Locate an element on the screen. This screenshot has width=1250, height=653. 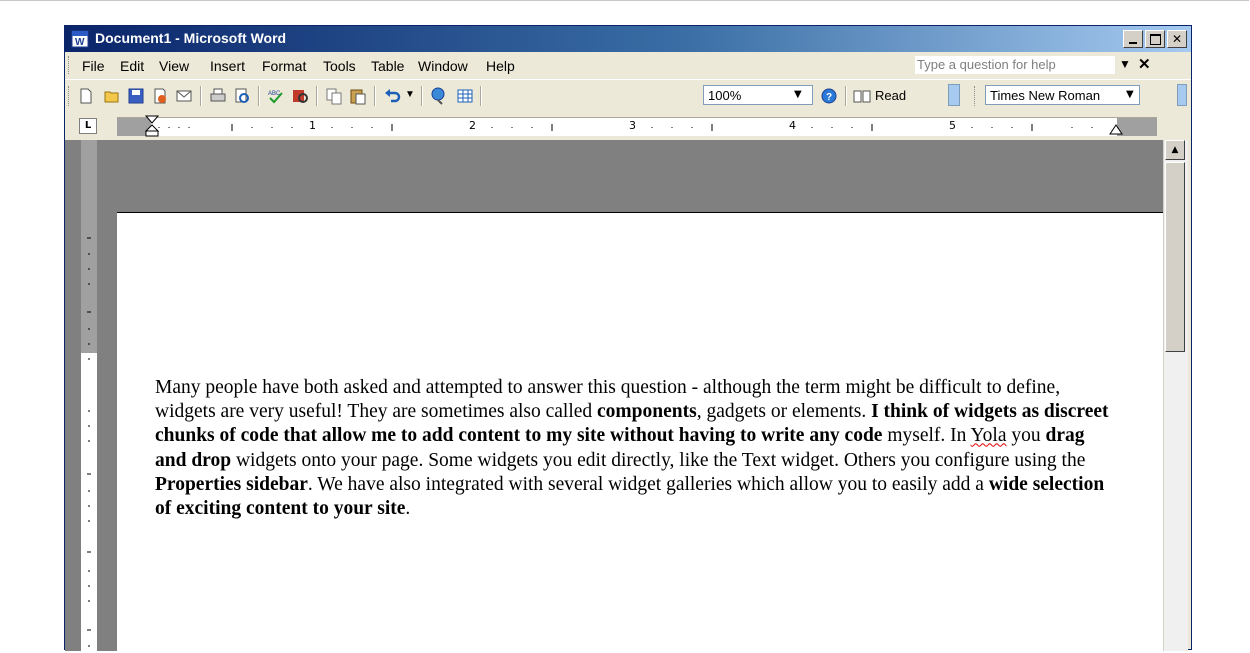
word-app-icon: W is located at coordinates (80, 39).